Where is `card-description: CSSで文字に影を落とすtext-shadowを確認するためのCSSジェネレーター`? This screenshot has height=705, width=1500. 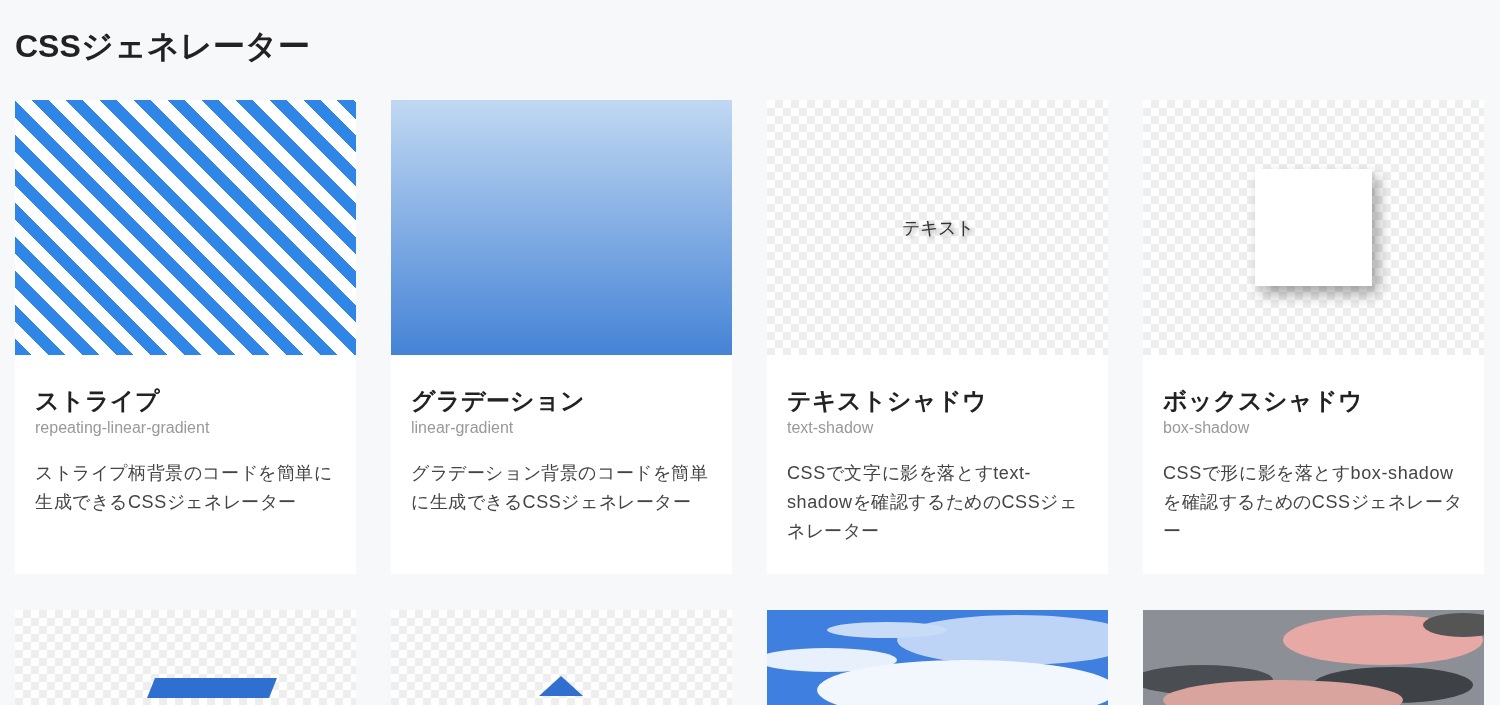 card-description: CSSで文字に影を落とすtext-shadowを確認するためのCSSジェネレーター is located at coordinates (933, 502).